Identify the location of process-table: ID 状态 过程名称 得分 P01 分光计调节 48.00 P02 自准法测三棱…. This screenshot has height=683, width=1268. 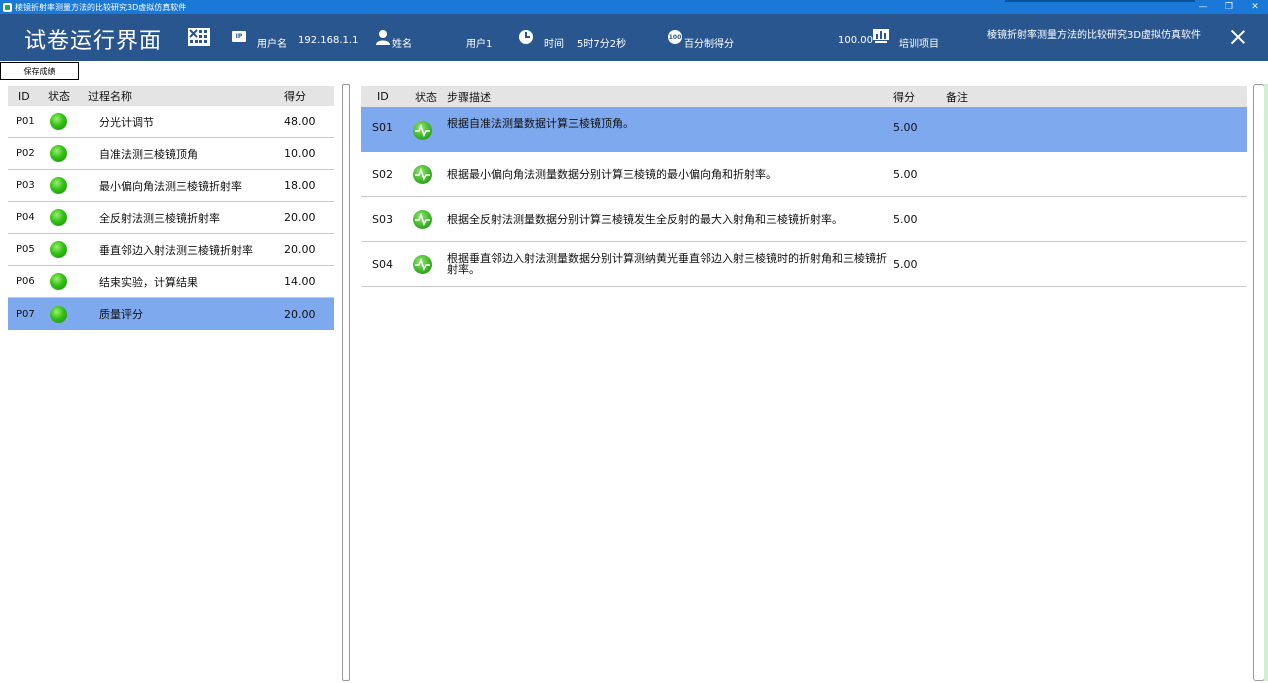
(171, 208).